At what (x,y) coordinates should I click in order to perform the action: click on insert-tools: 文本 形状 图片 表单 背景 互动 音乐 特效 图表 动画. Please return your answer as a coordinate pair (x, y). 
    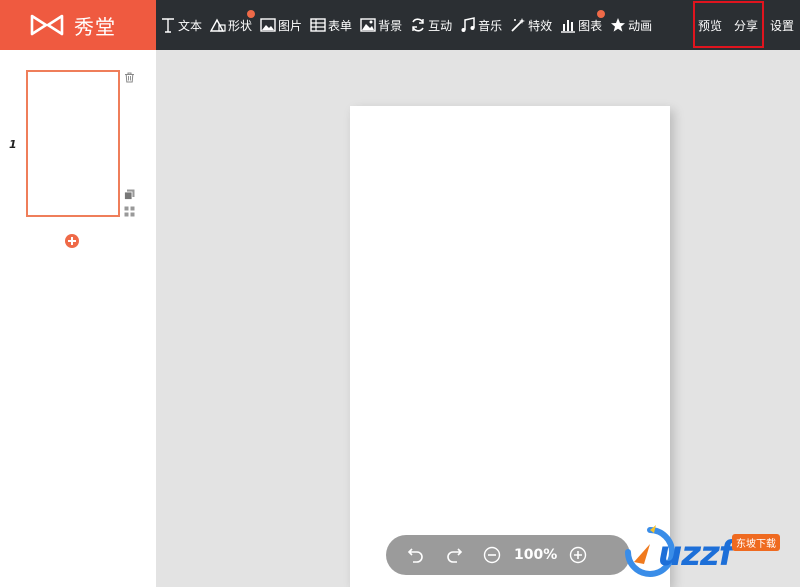
    Looking at the image, I should click on (410, 25).